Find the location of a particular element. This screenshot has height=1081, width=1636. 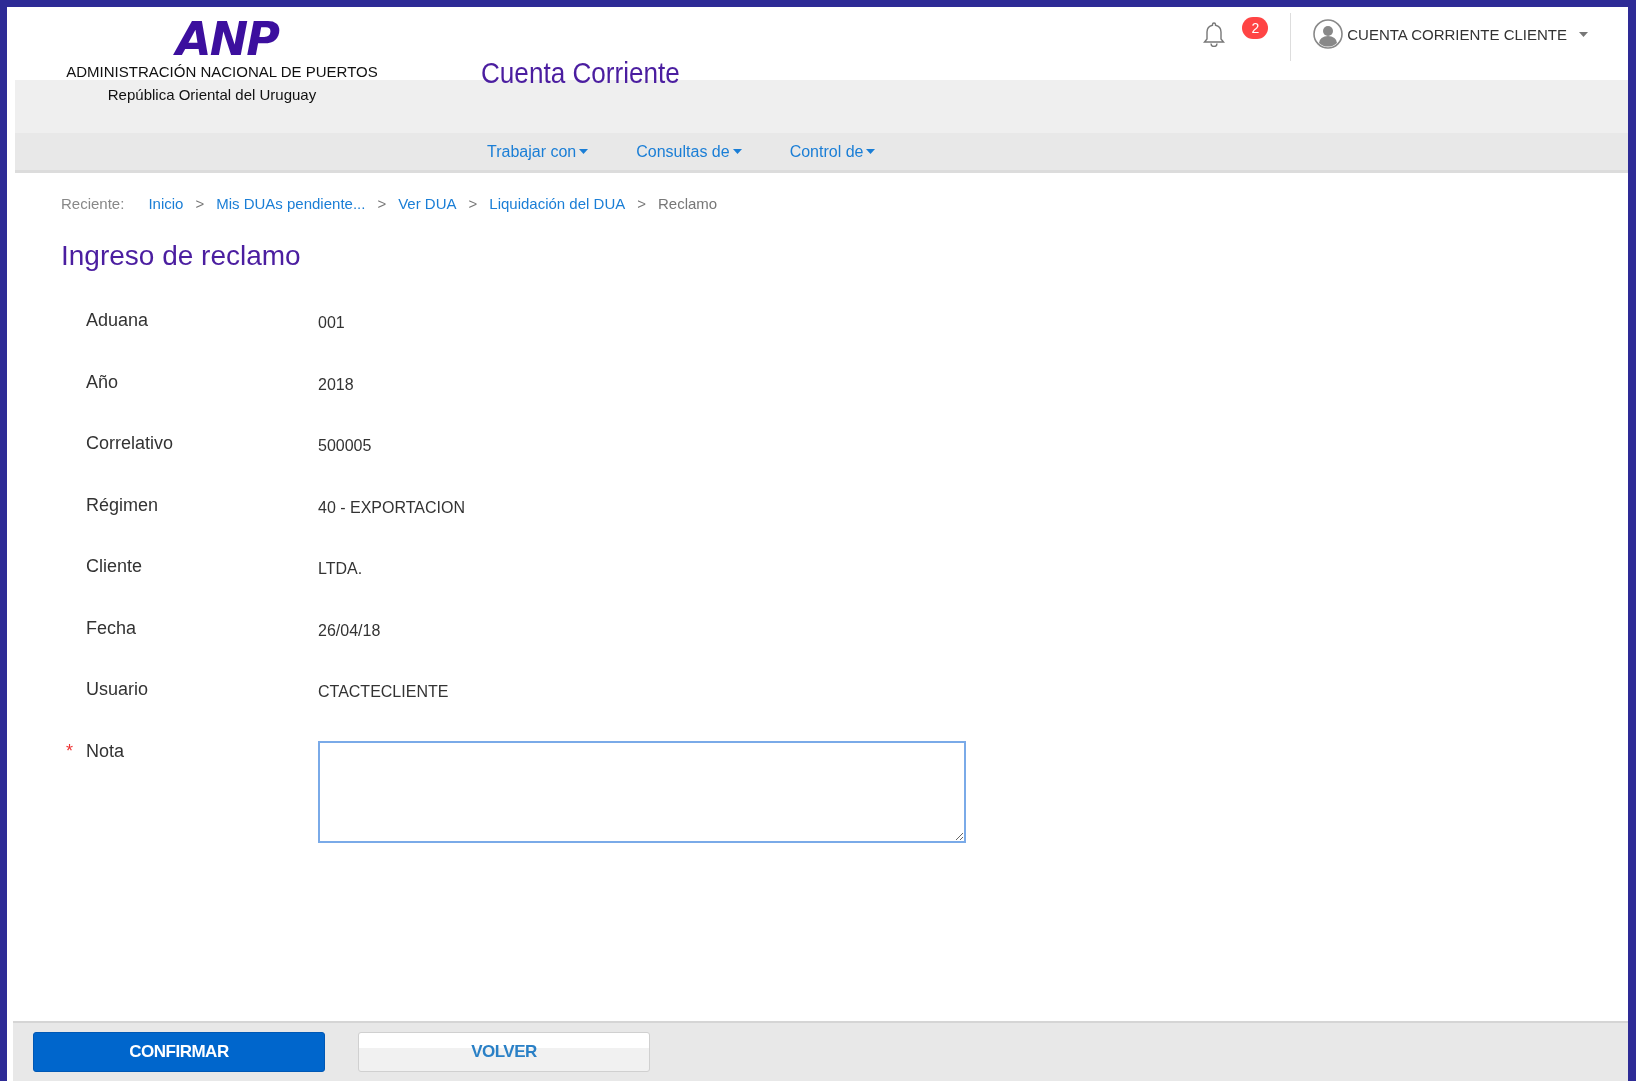

field-value: CTACTECLIENTE is located at coordinates (384, 692).